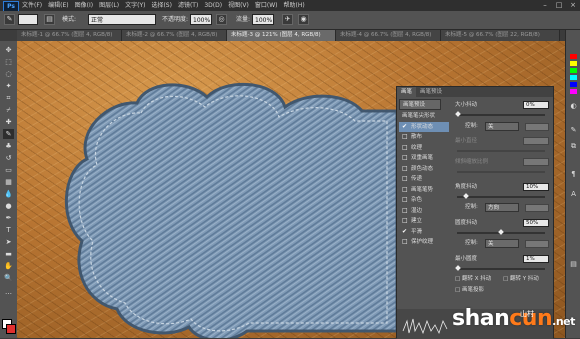 This screenshot has width=580, height=339. I want to click on menu-type: 文字(Y), so click(135, 5).